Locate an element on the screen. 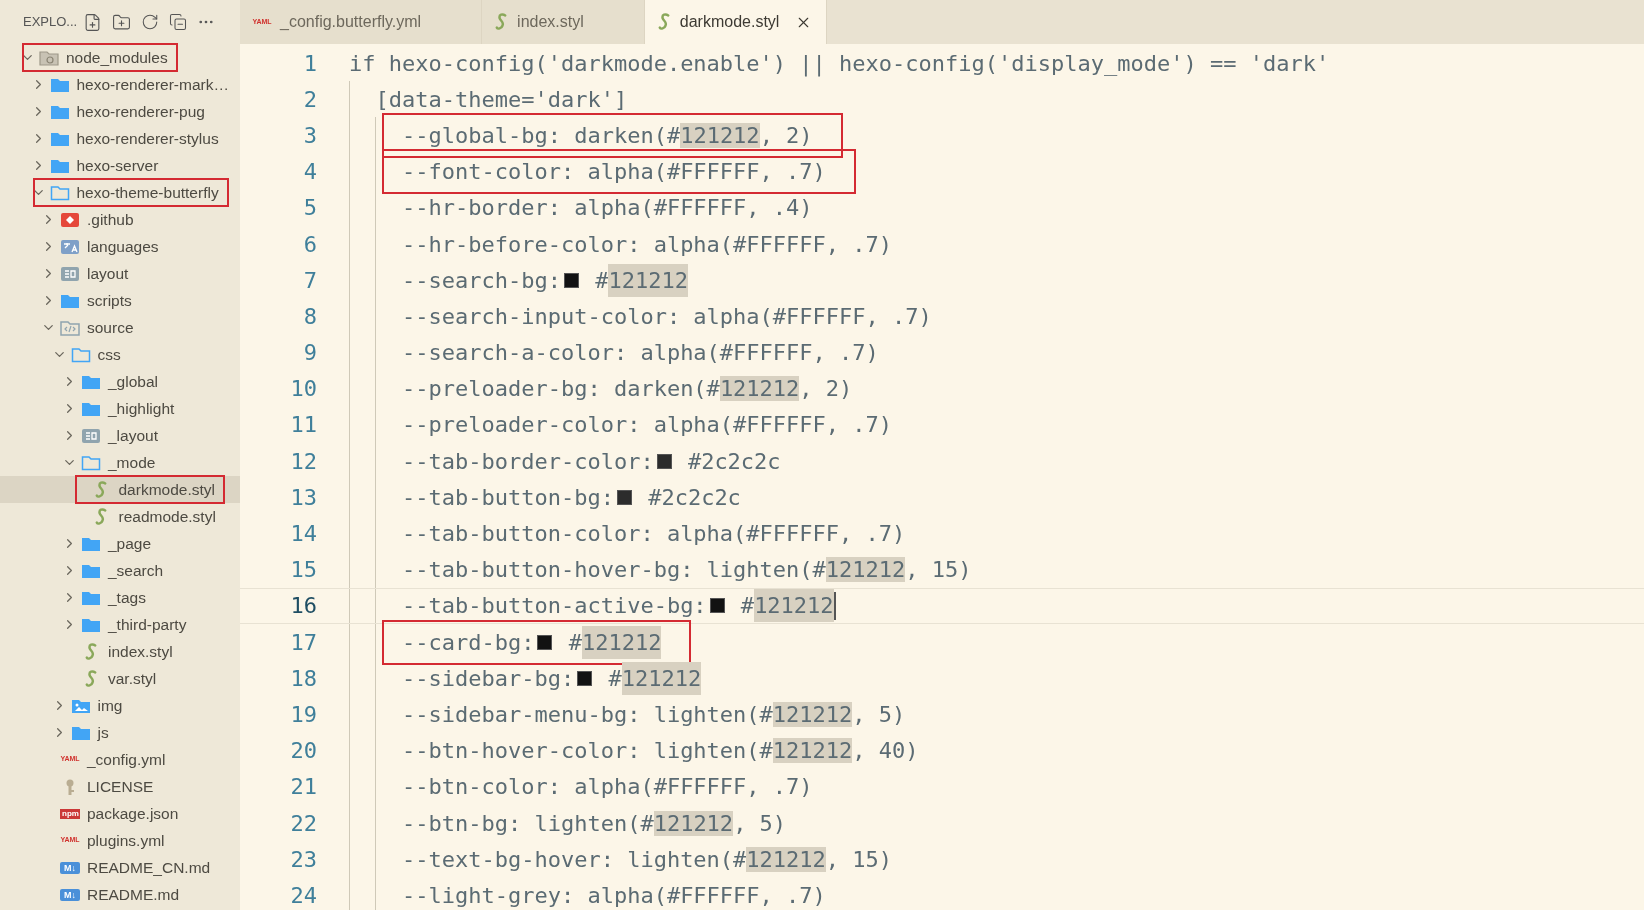 The width and height of the screenshot is (1644, 910). code-line: --search-input-color: alpha(#FFFFFF, .7) is located at coordinates (666, 316).